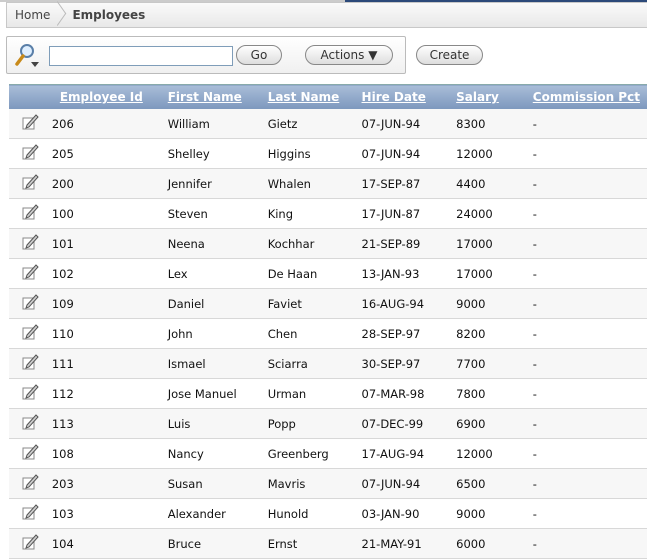 The image size is (647, 559). Describe the element at coordinates (209, 333) in the screenshot. I see `cell-first-name: John` at that location.